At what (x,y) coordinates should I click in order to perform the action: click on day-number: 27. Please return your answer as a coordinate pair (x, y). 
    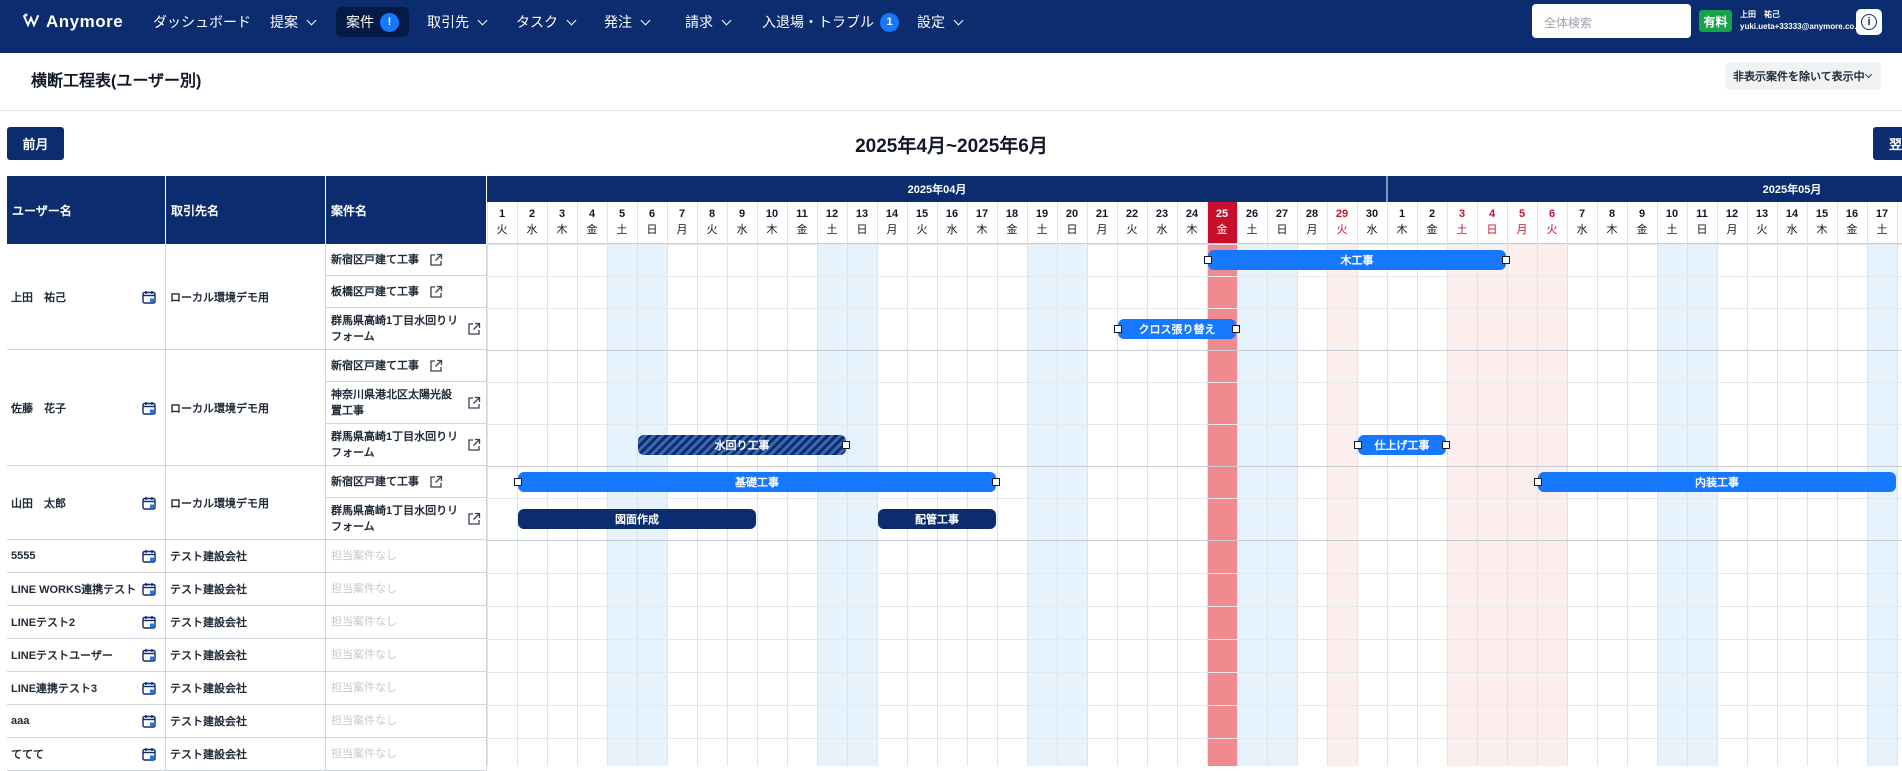
    Looking at the image, I should click on (1282, 214).